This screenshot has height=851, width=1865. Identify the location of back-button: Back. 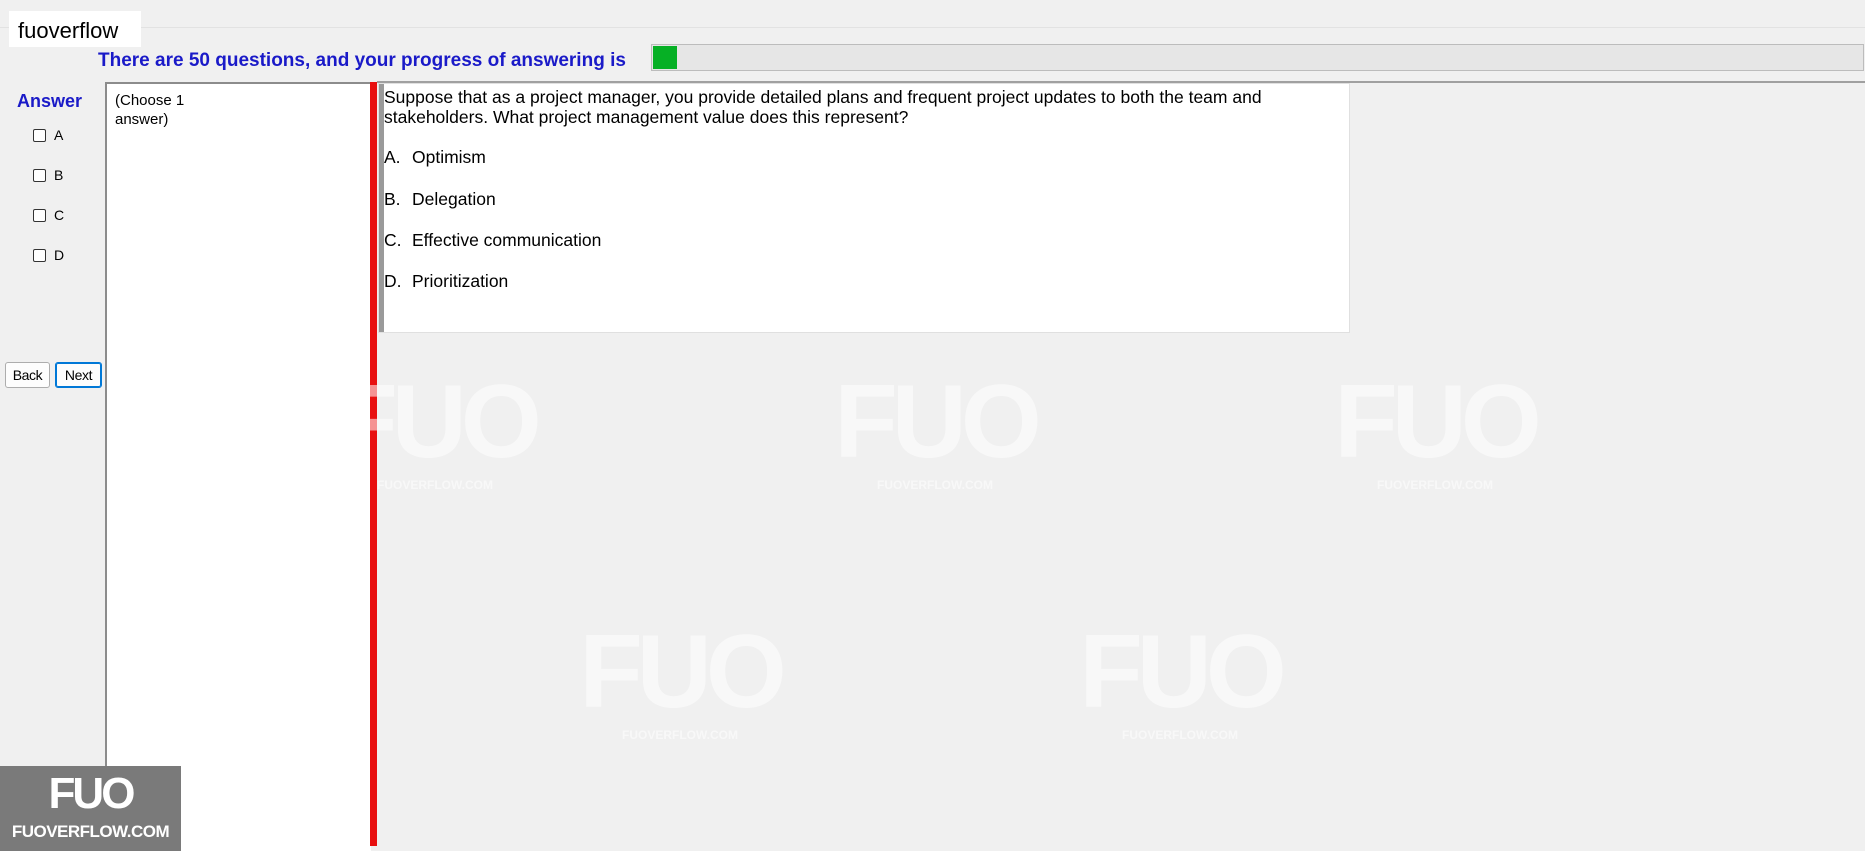
(27, 375).